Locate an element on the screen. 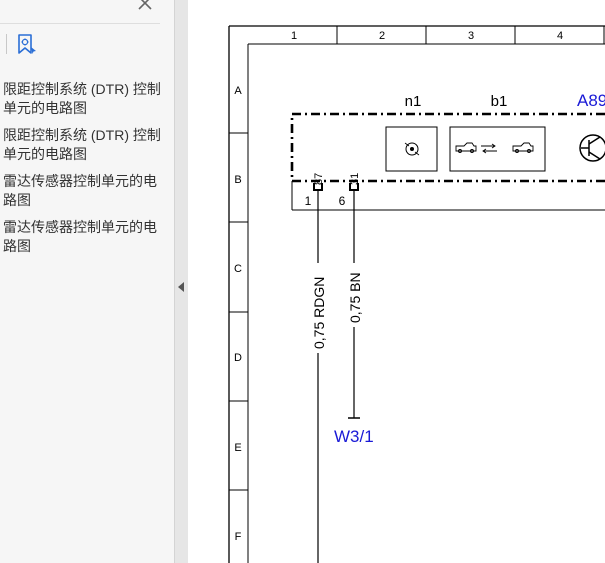 This screenshot has height=563, width=605. component-enclosure is located at coordinates (447, 147).